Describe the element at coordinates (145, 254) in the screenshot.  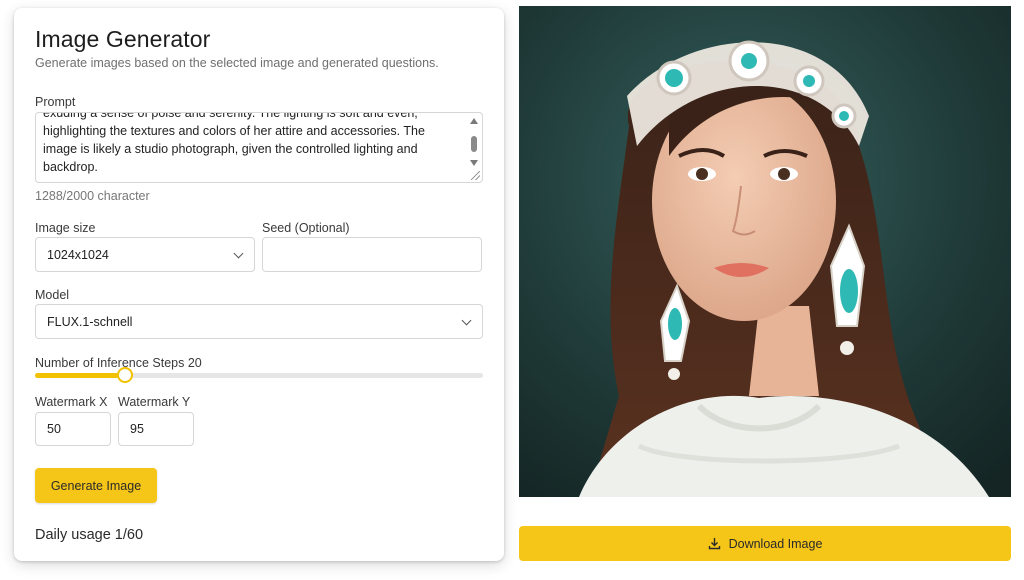
I see `image-size-select: 1024x1024` at that location.